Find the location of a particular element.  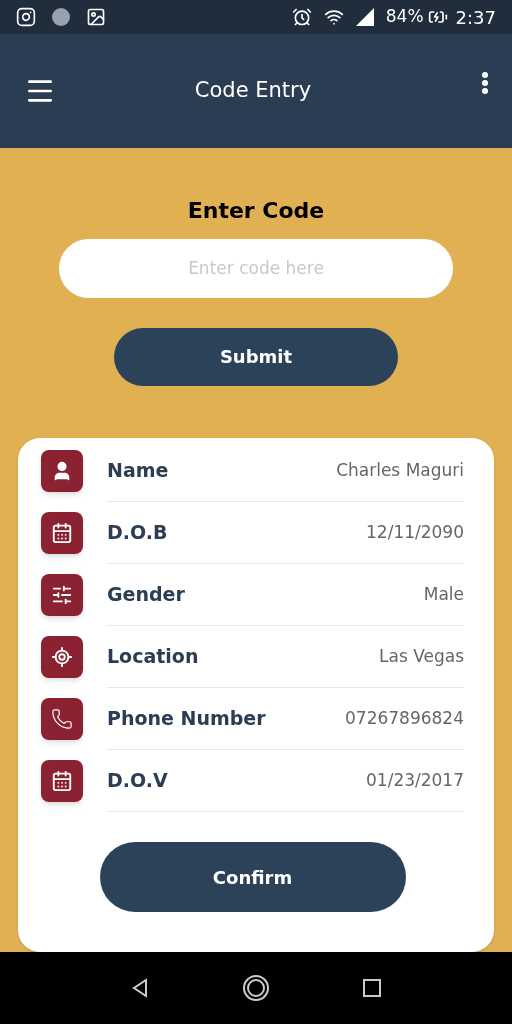

form-heading: Enter Code is located at coordinates (256, 211).